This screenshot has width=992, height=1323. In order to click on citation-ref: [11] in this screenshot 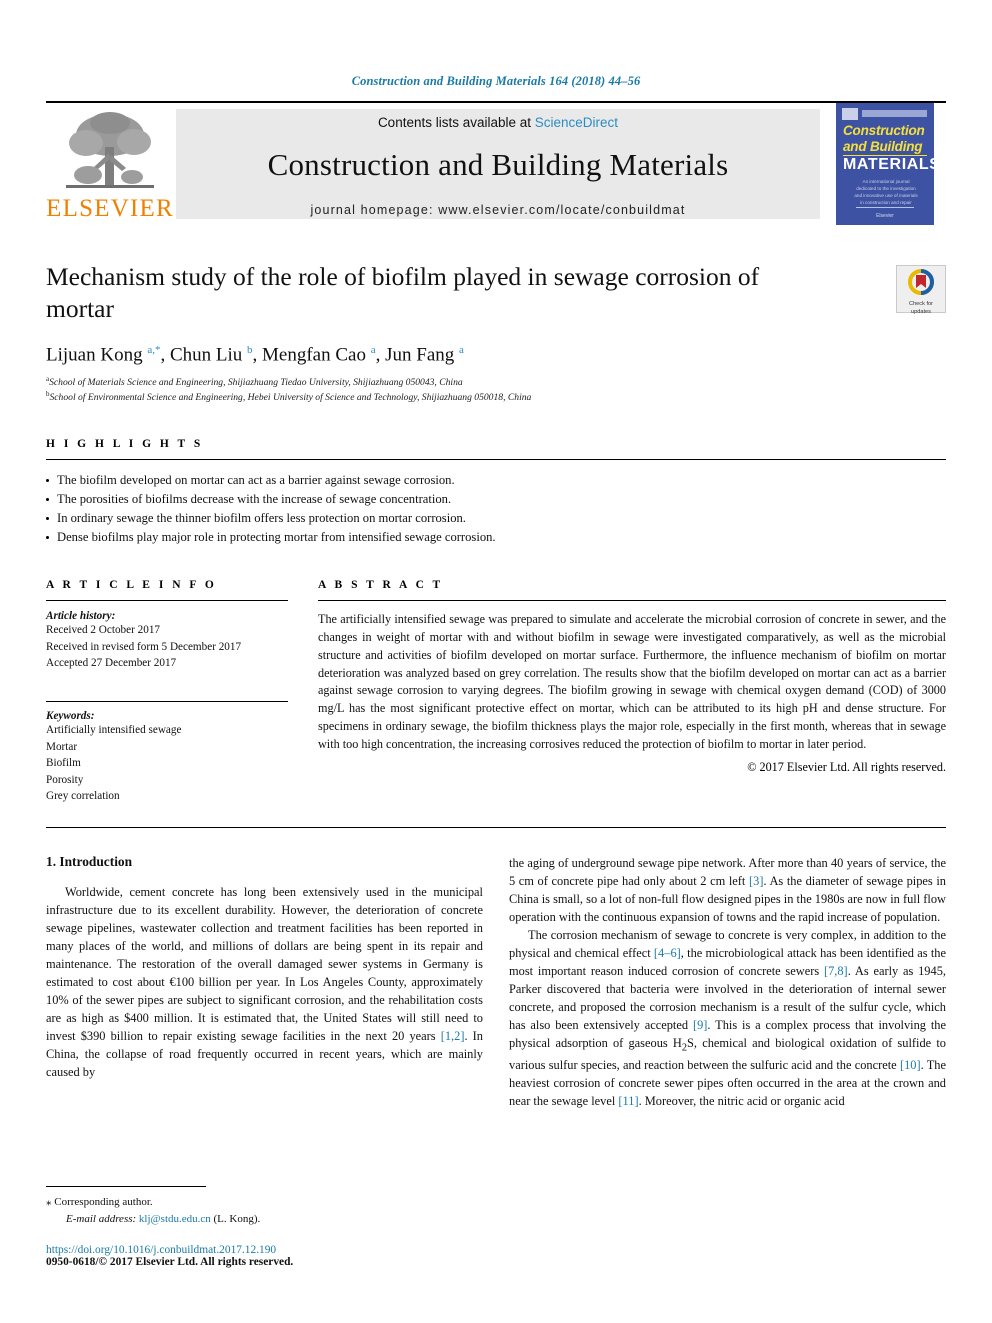, I will do `click(628, 1101)`.